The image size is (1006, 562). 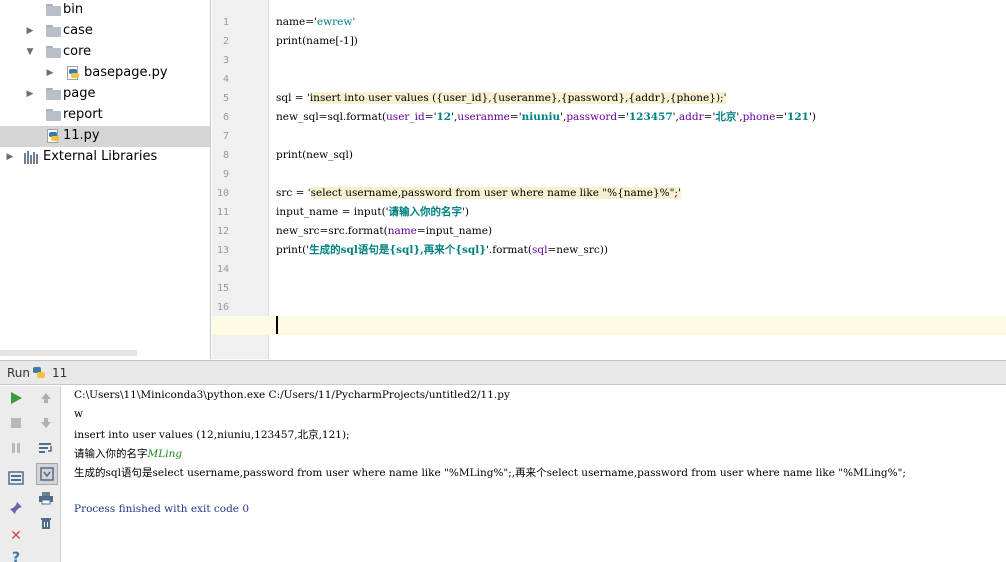 What do you see at coordinates (78, 414) in the screenshot?
I see `console-line: w` at bounding box center [78, 414].